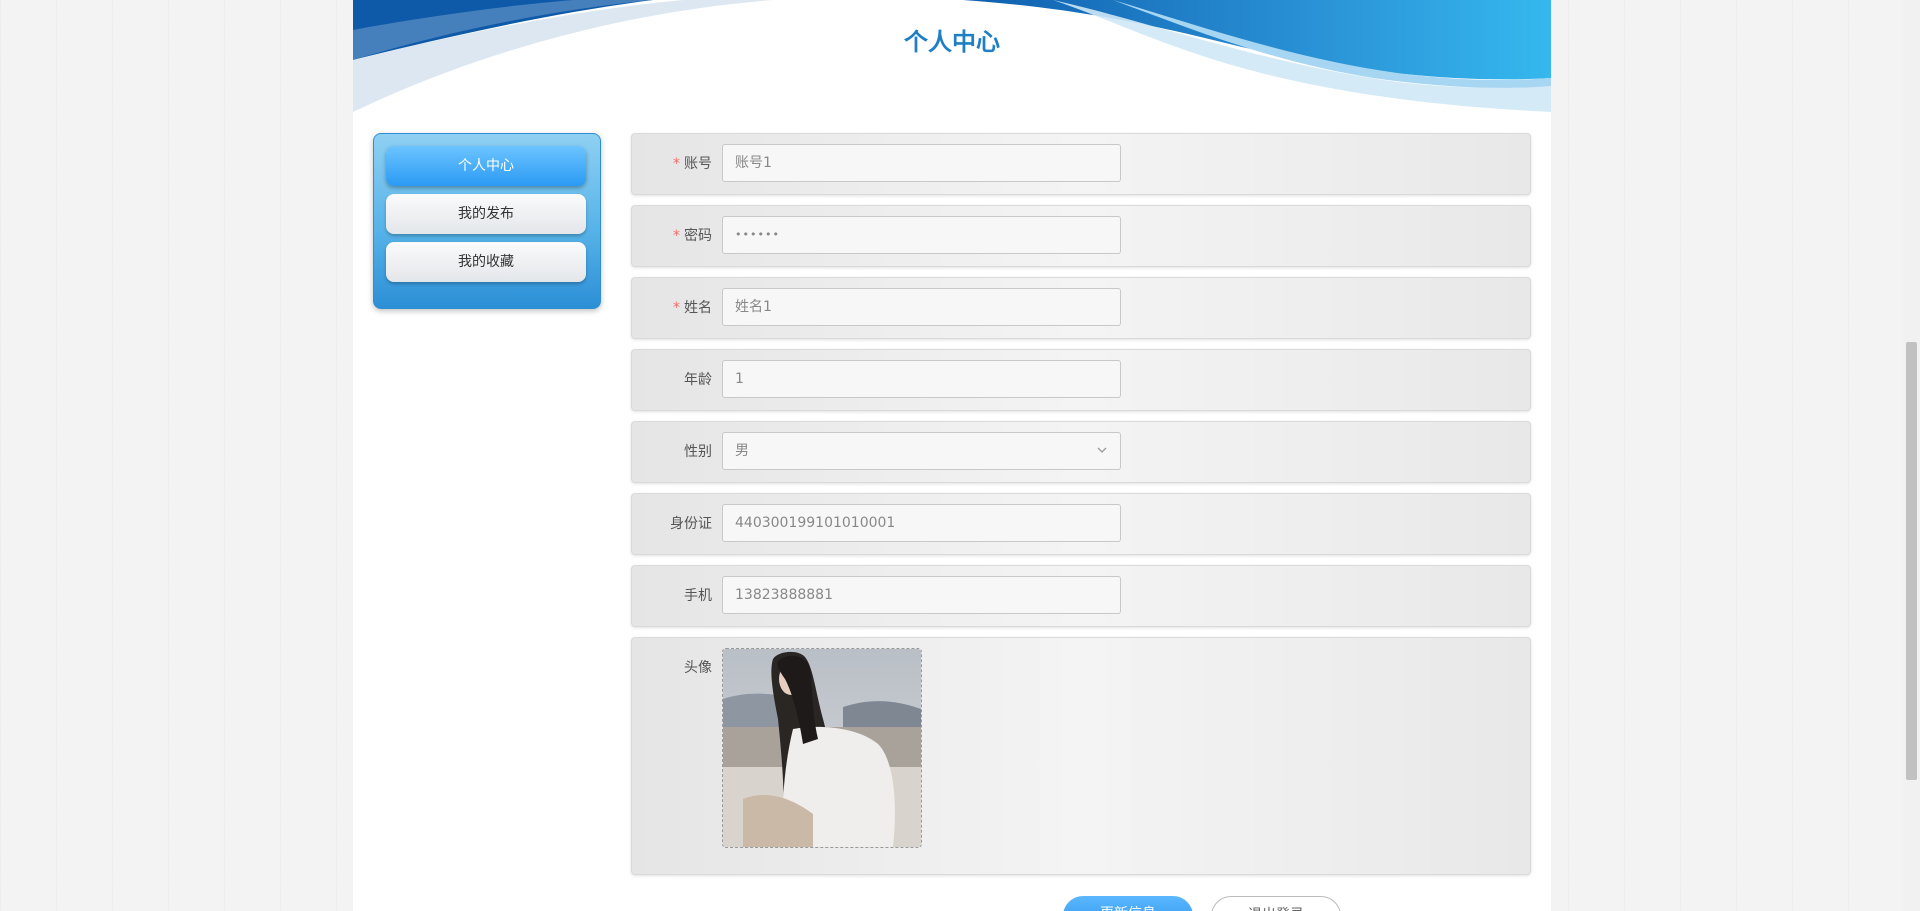 The width and height of the screenshot is (1920, 911). I want to click on id-card-label: 身份证, so click(691, 524).